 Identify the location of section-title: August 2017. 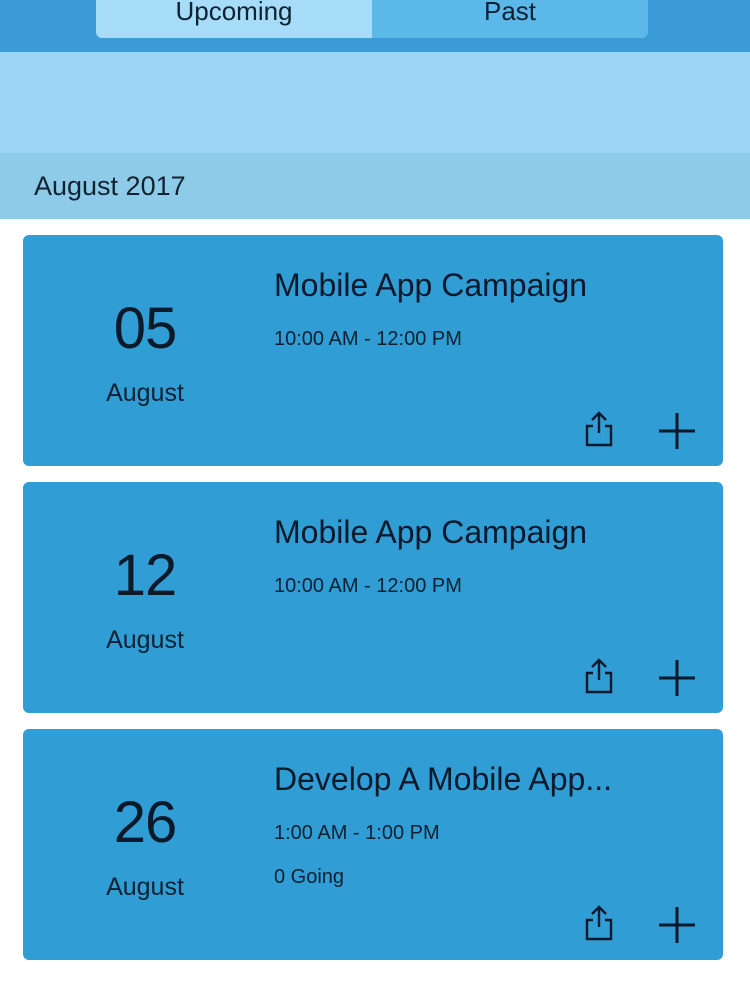
(110, 186).